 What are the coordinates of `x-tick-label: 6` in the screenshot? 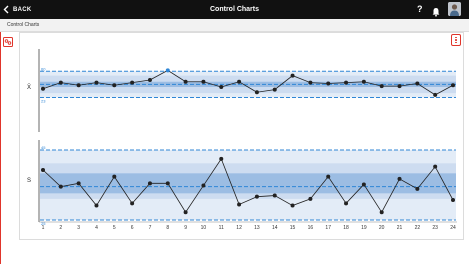 It's located at (132, 228).